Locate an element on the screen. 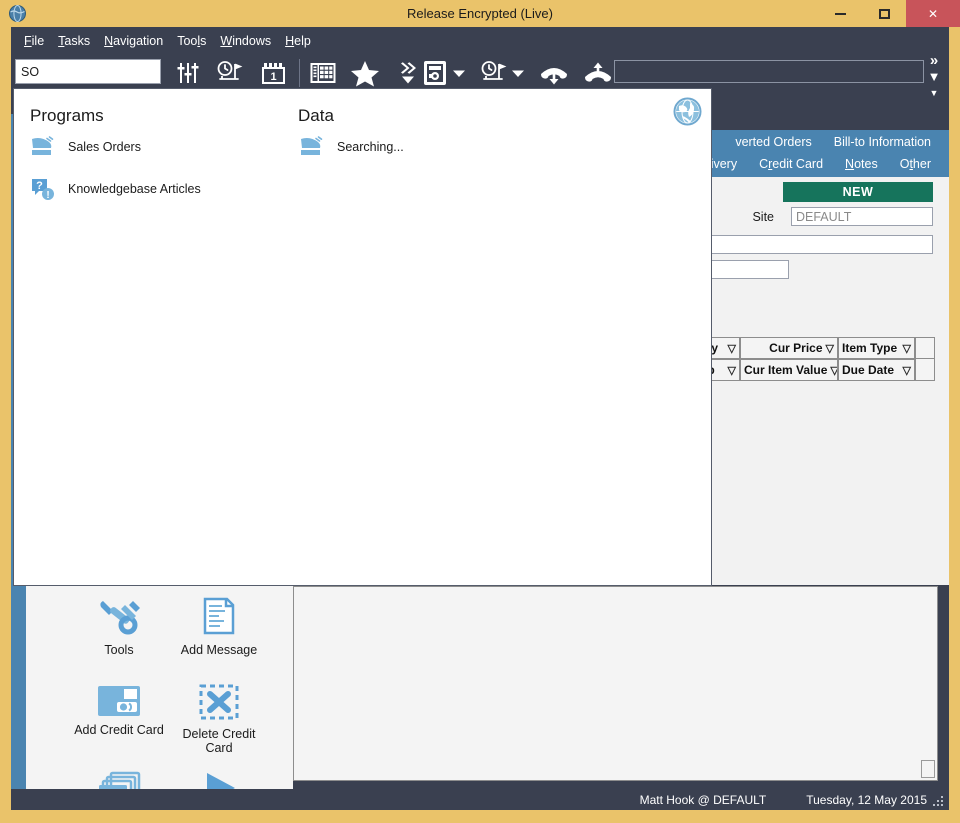  svg-text: 1 is located at coordinates (273, 77).